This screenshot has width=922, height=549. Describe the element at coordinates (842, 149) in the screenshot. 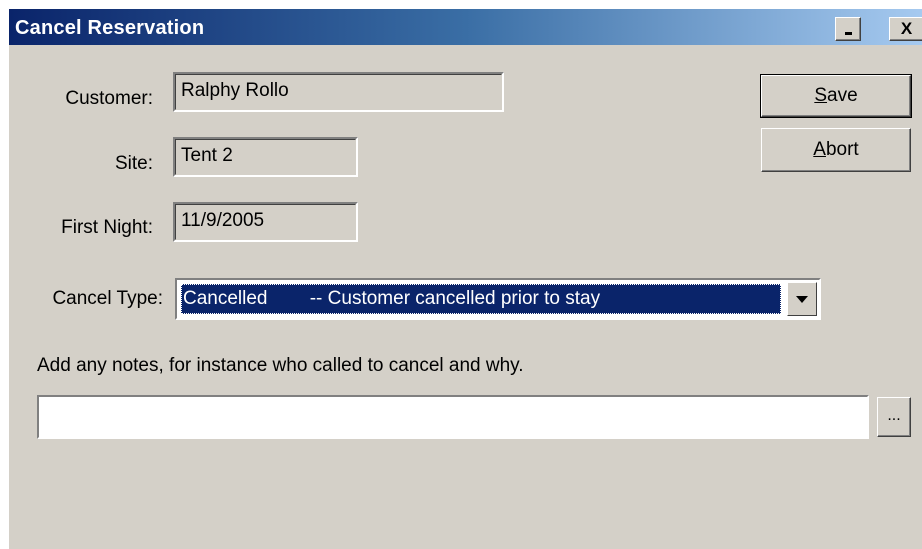

I see `abort-label: bort` at that location.